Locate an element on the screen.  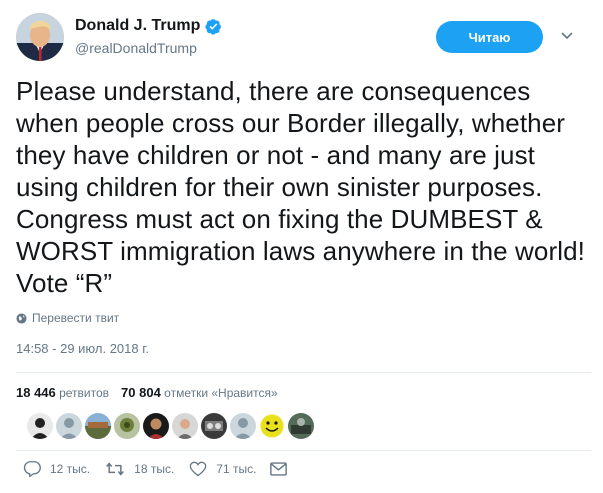
translate-label: Перевести твит is located at coordinates (76, 318).